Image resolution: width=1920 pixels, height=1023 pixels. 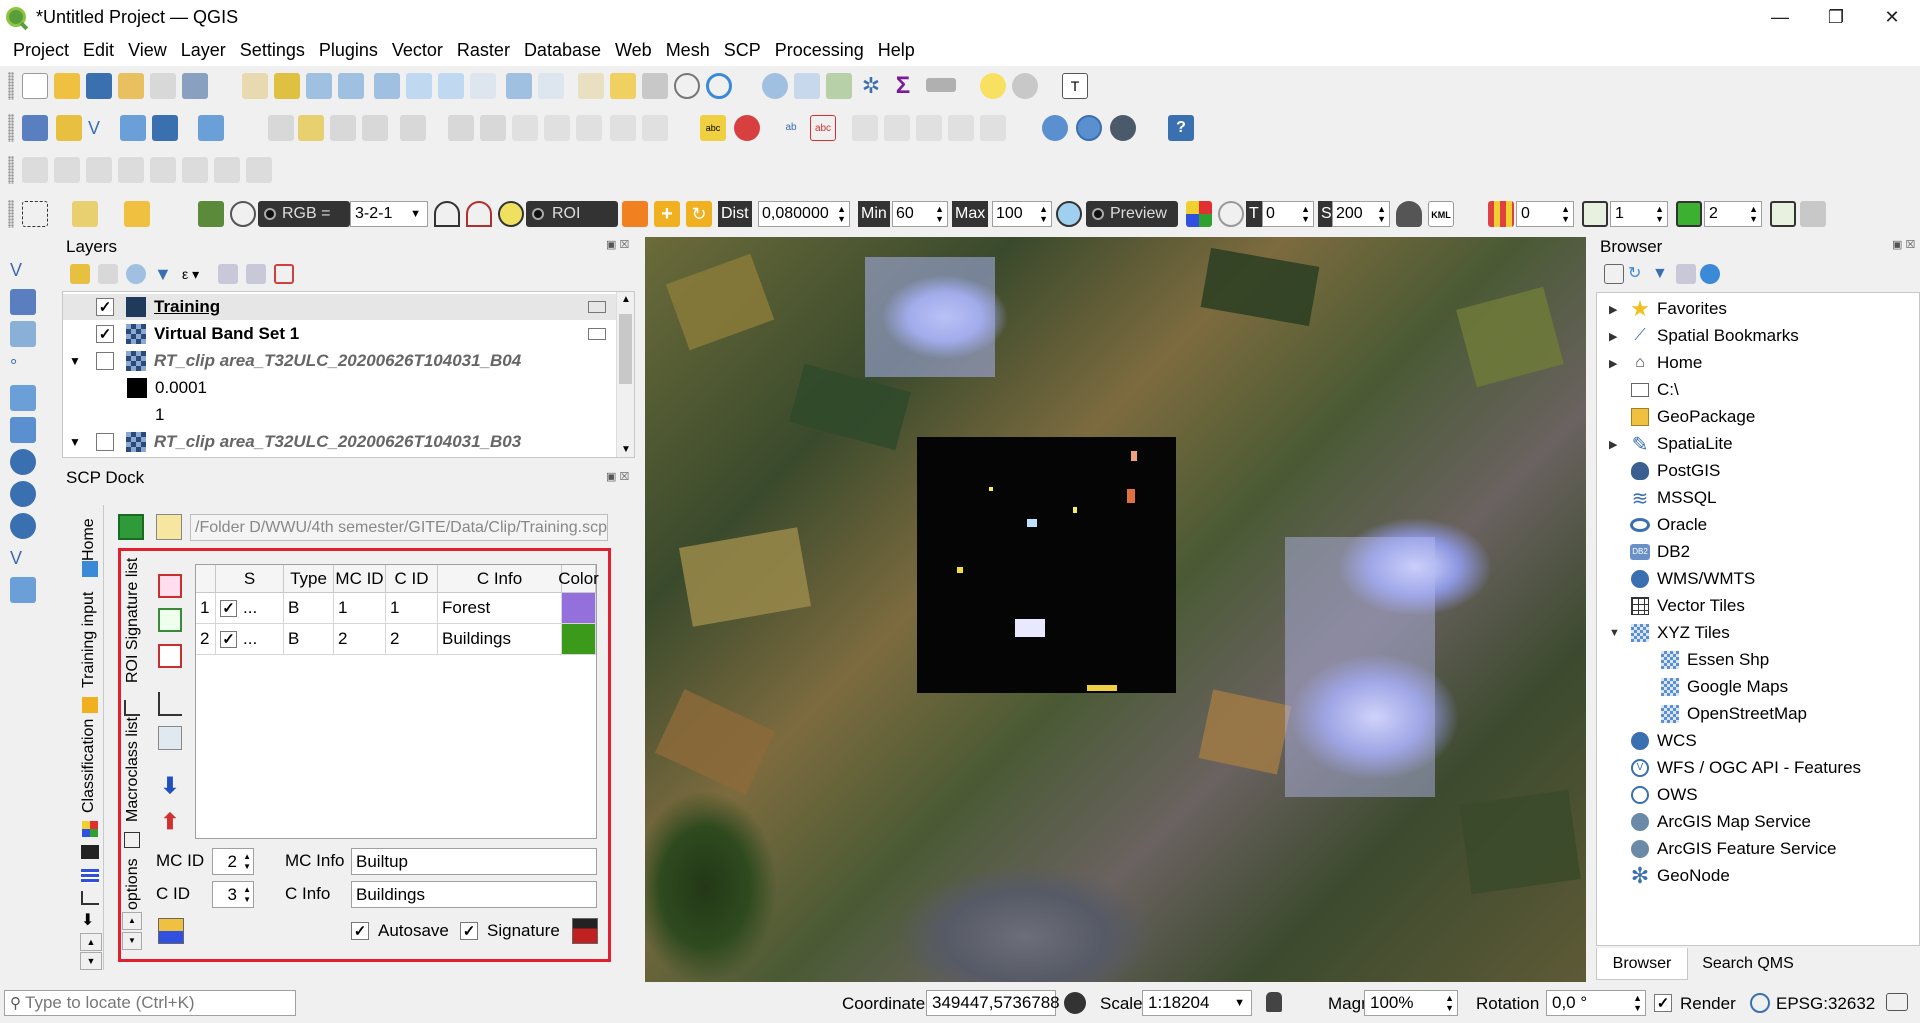 What do you see at coordinates (623, 86) in the screenshot?
I see `new-bookmark-icon` at bounding box center [623, 86].